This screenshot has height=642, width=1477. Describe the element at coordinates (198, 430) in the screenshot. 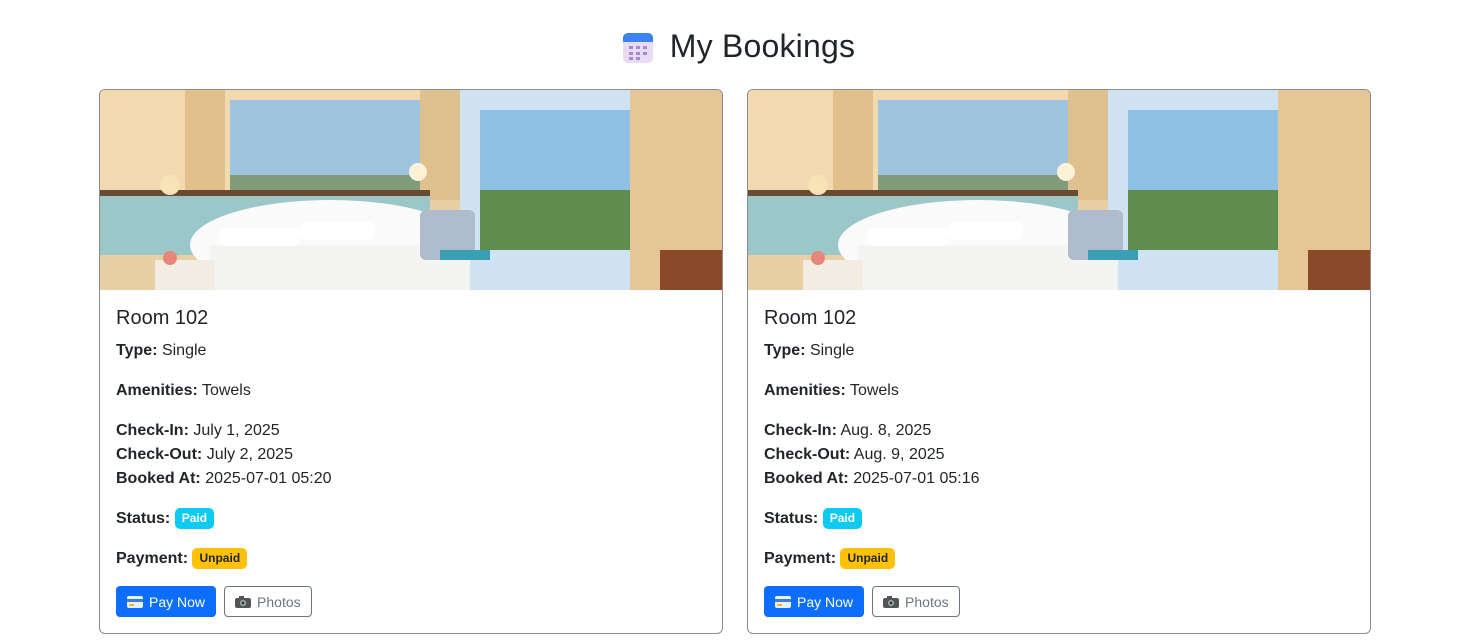

I see `check-in: Check-In: July 1, 2025` at that location.